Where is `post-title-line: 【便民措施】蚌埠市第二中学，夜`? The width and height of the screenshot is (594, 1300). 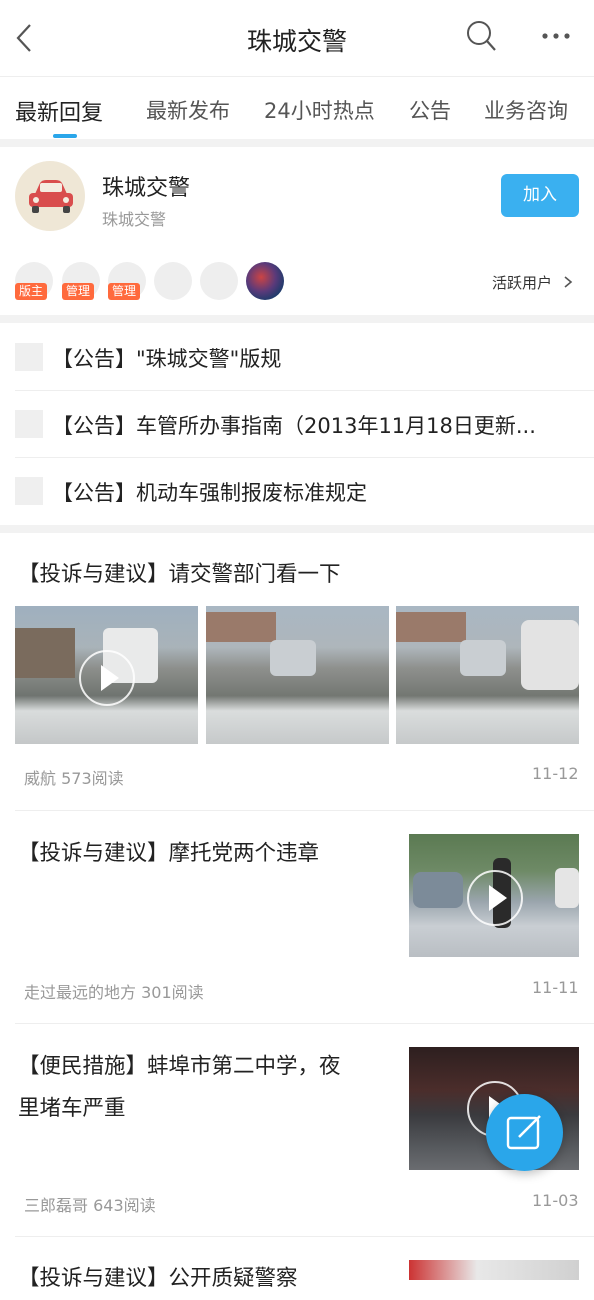 post-title-line: 【便民措施】蚌埠市第二中学，夜 is located at coordinates (179, 1066).